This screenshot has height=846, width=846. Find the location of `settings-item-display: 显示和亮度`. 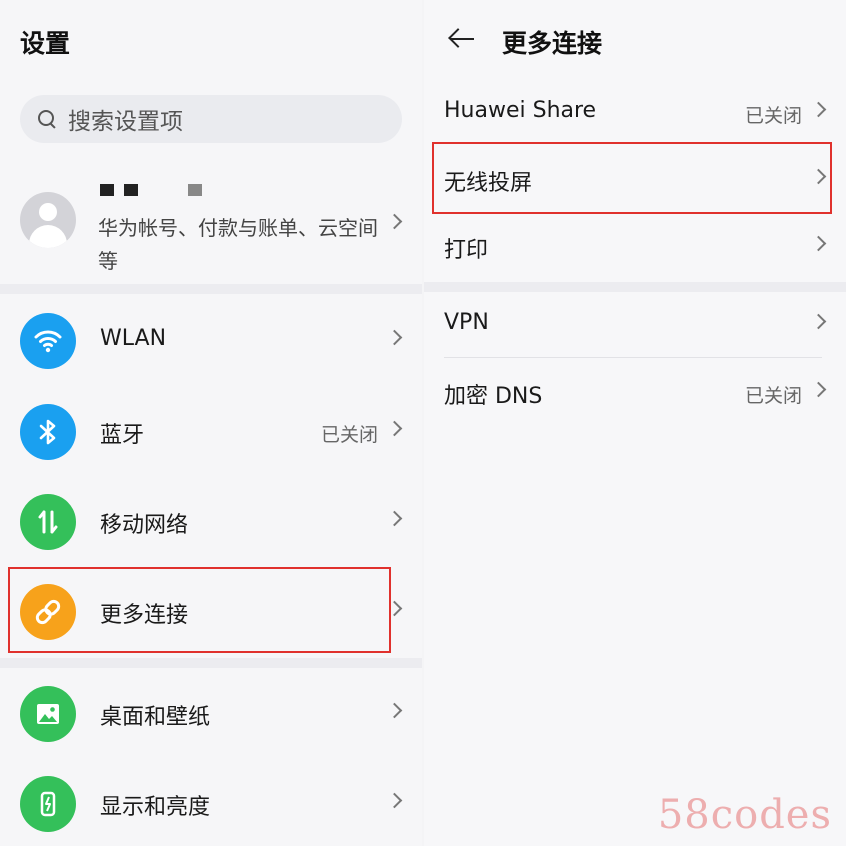

settings-item-display: 显示和亮度 is located at coordinates (211, 802).